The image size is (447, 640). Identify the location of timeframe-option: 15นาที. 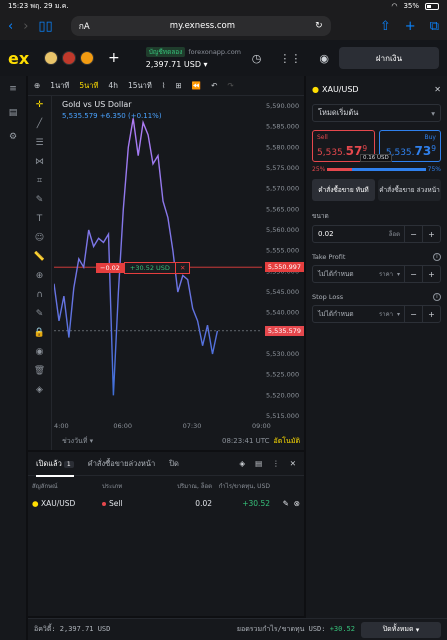
(140, 86).